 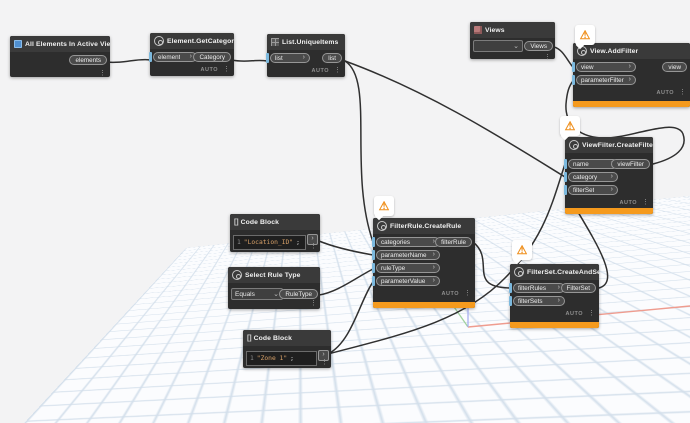 I want to click on output-port-ruletype: RuleType, so click(x=298, y=294).